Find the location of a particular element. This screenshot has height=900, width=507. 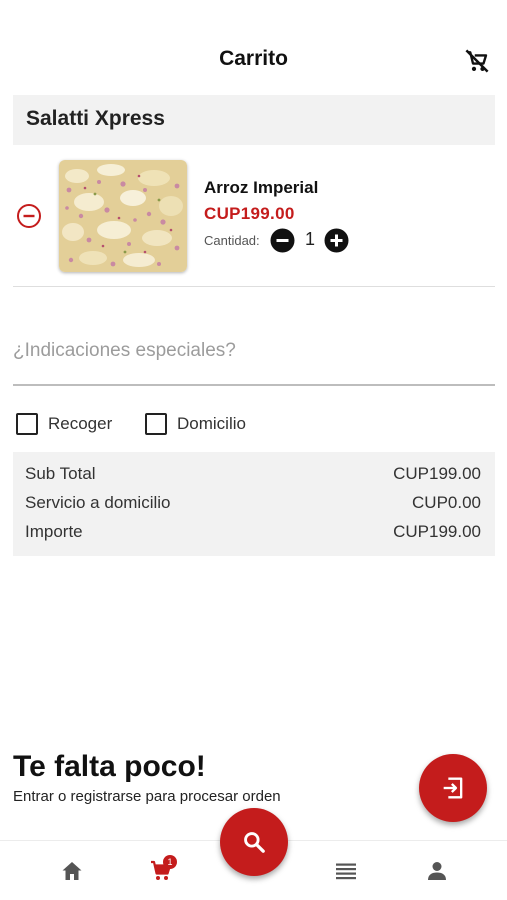

product-name: Arroz Imperial is located at coordinates (261, 187).